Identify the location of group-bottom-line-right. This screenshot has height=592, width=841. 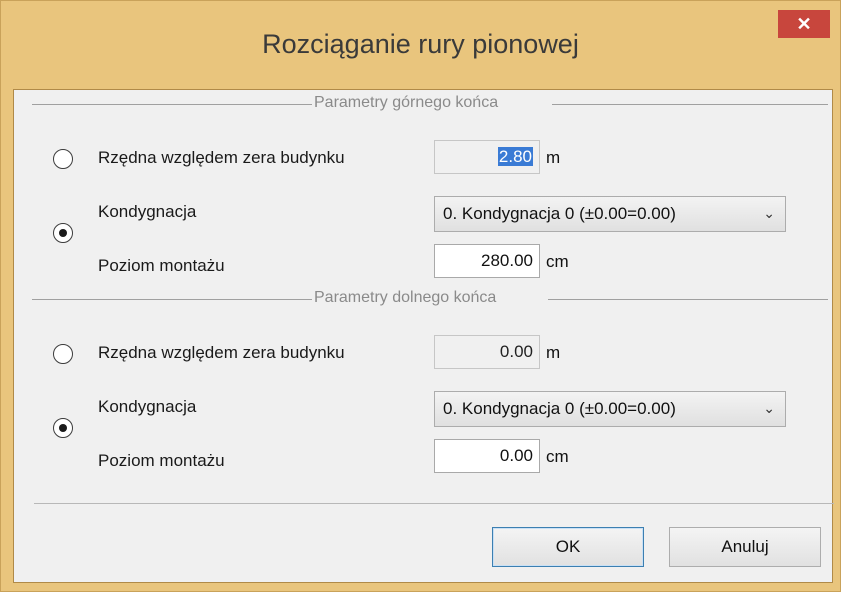
(688, 299).